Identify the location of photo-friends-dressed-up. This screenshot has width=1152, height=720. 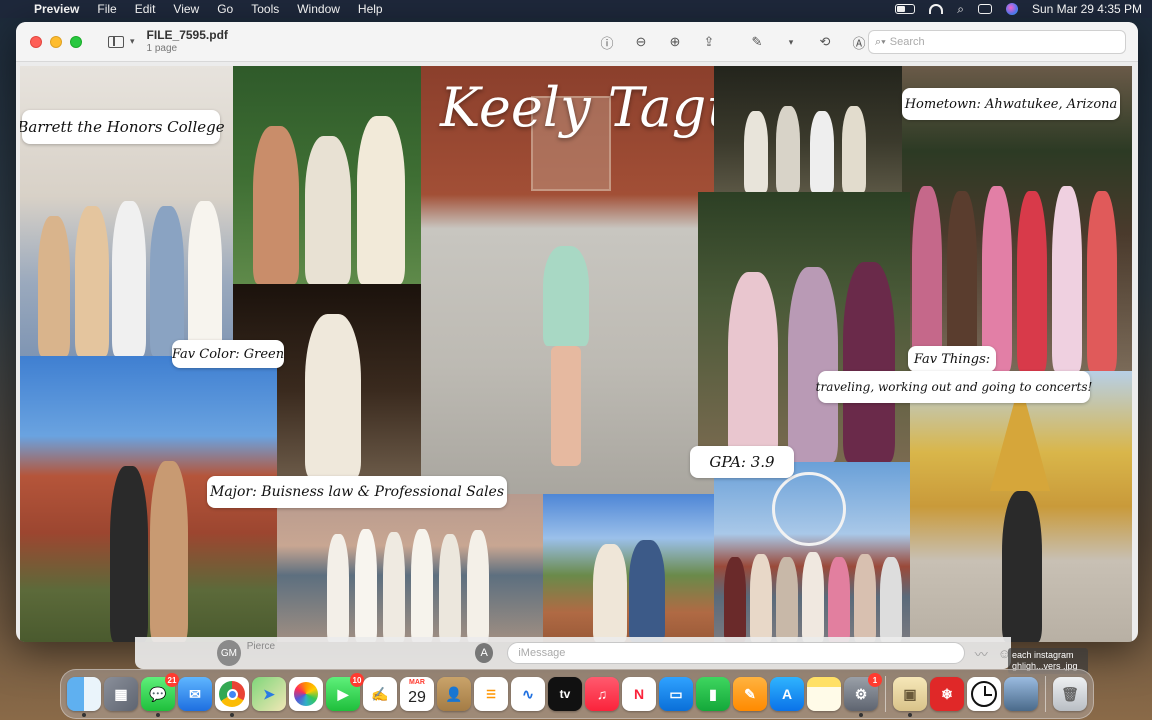
(804, 327).